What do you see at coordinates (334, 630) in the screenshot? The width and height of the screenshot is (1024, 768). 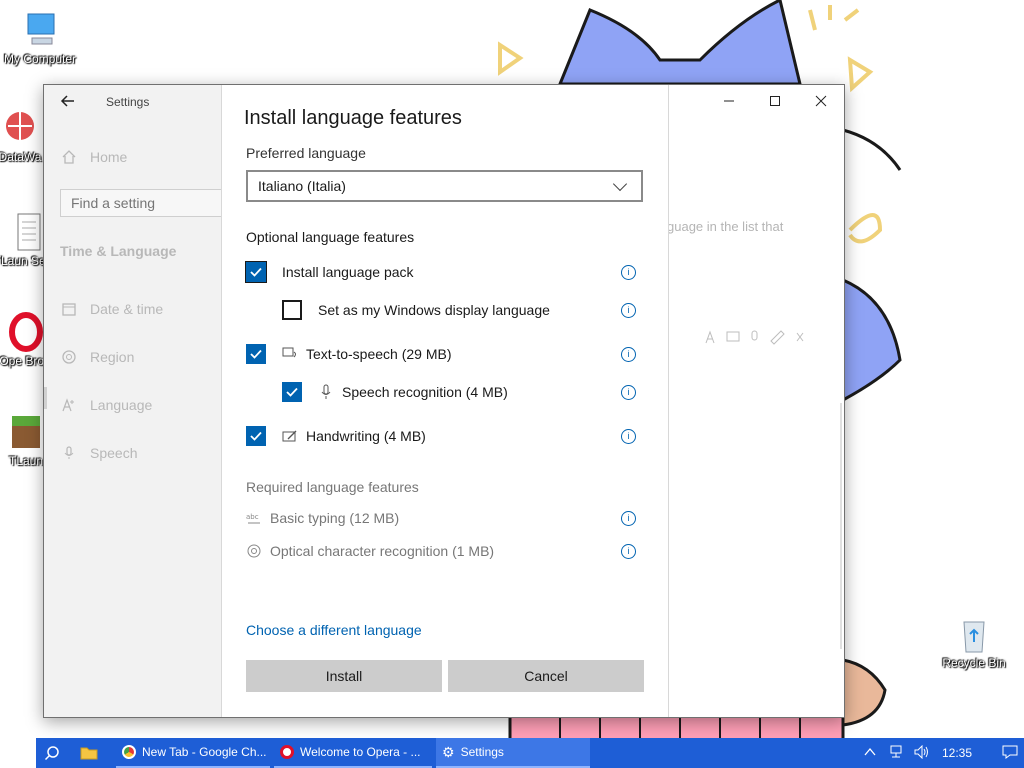 I see `choose-different-language-link: Choose a different language` at bounding box center [334, 630].